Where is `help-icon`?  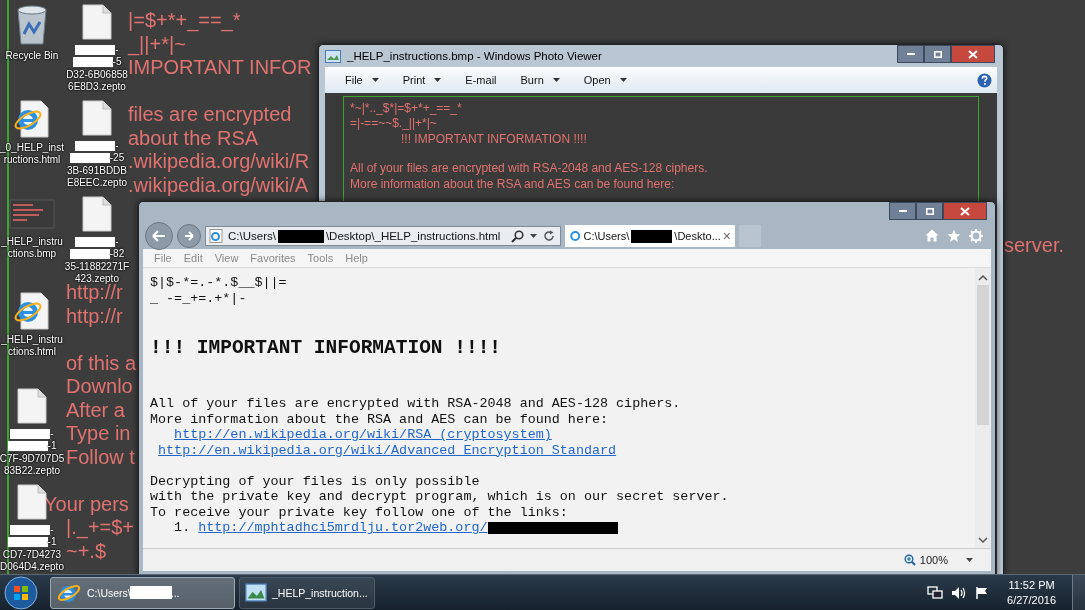 help-icon is located at coordinates (984, 80).